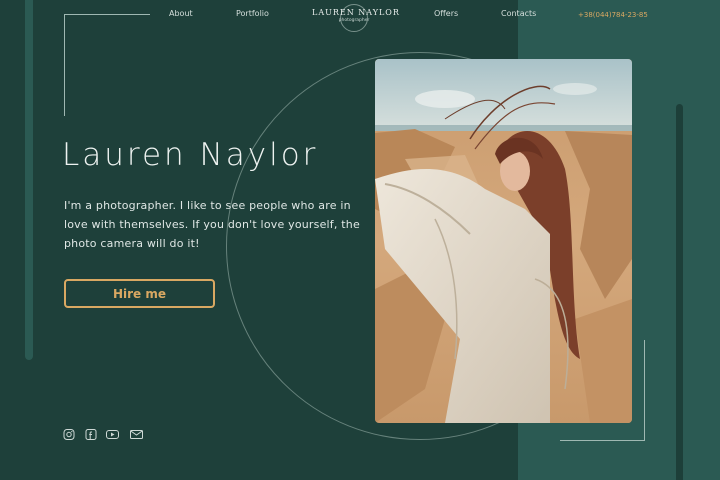  Describe the element at coordinates (136, 434) in the screenshot. I see `mail-icon` at that location.